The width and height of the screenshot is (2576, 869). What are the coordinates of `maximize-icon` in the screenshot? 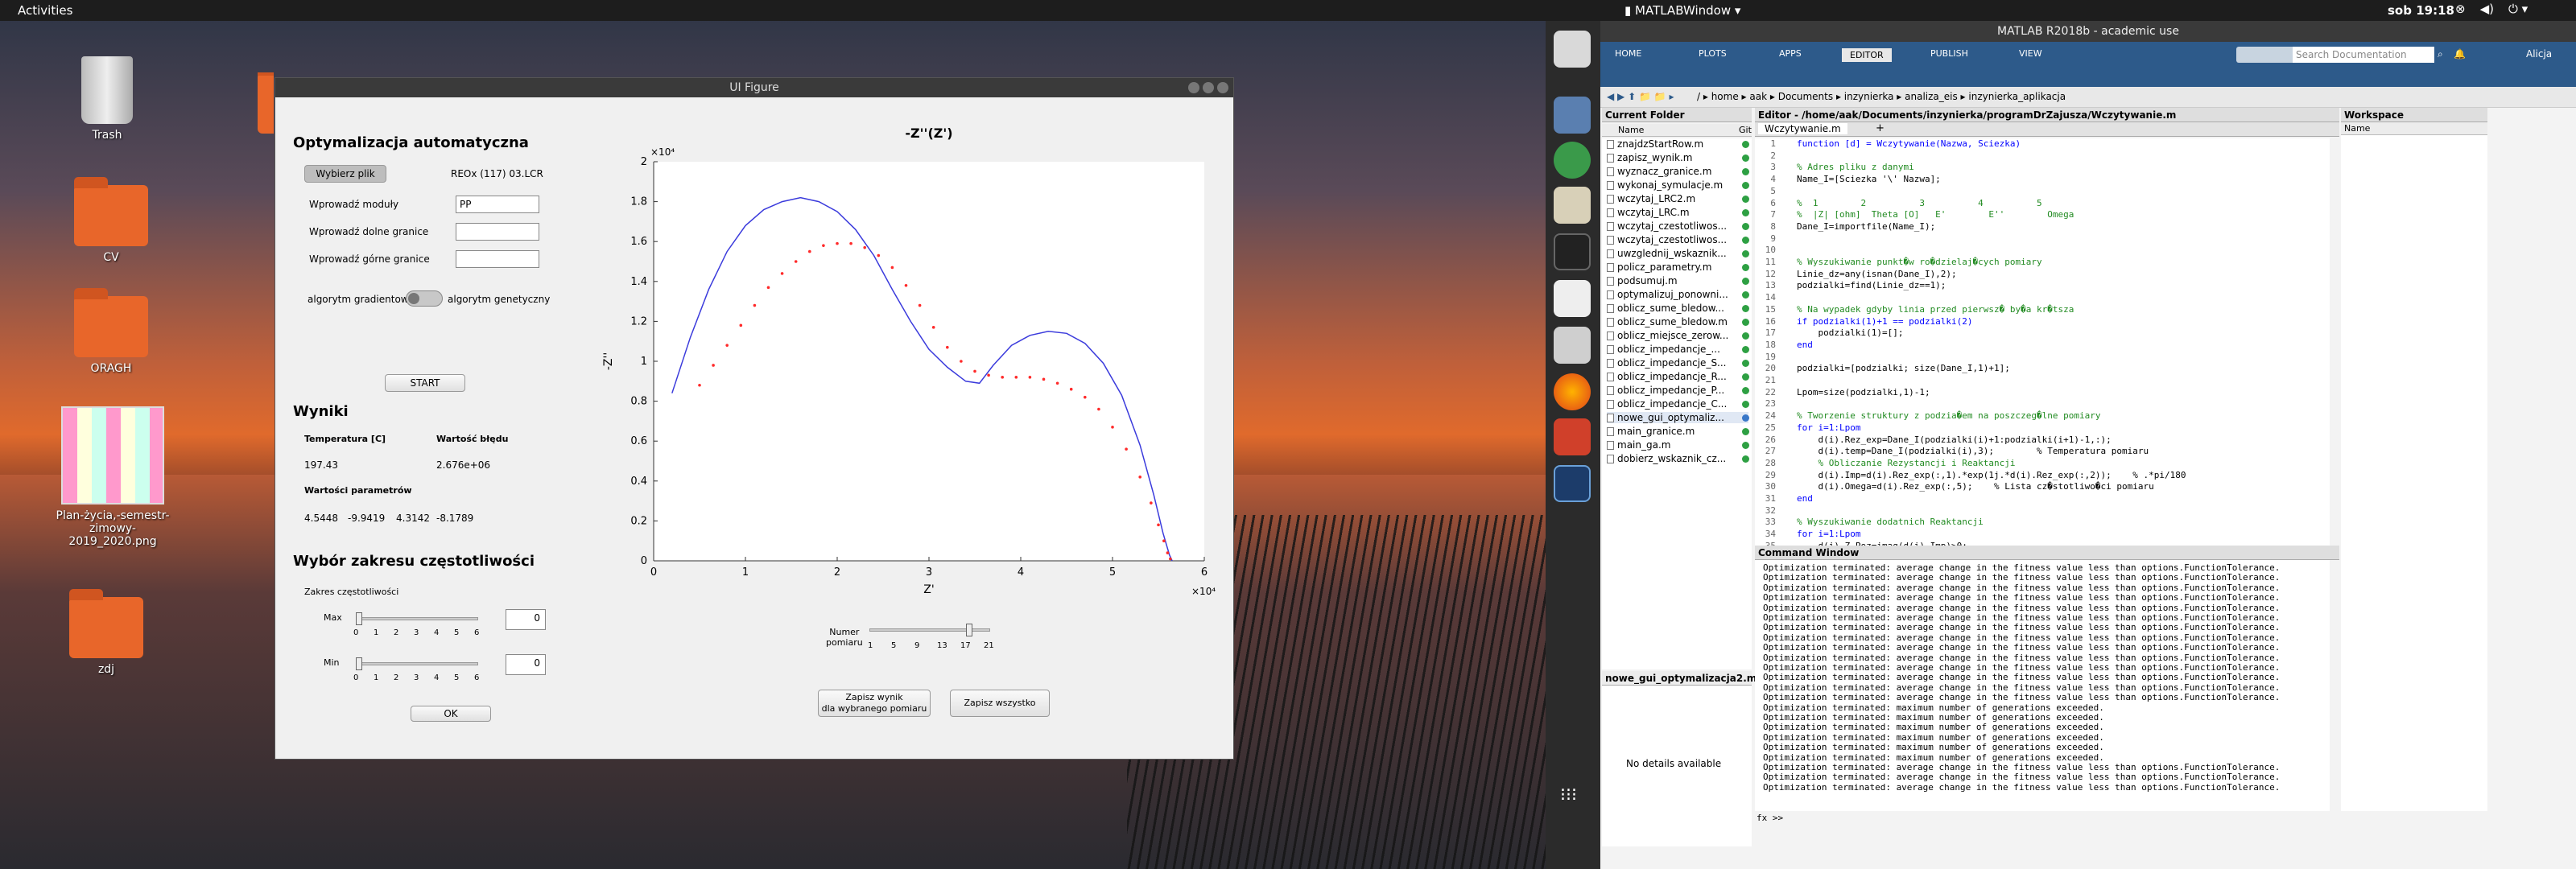 It's located at (1208, 87).